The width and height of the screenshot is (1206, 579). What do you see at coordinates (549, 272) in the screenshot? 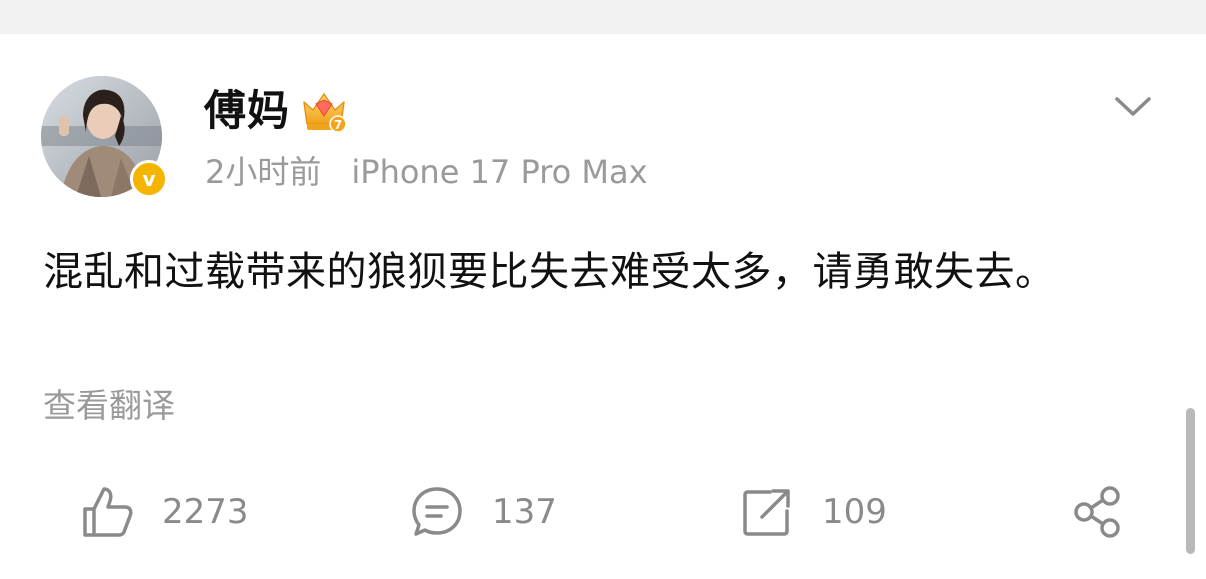
I see `post-text: 混乱和过载带来的狼狈要比失去难受太多，请勇敢失去。` at bounding box center [549, 272].